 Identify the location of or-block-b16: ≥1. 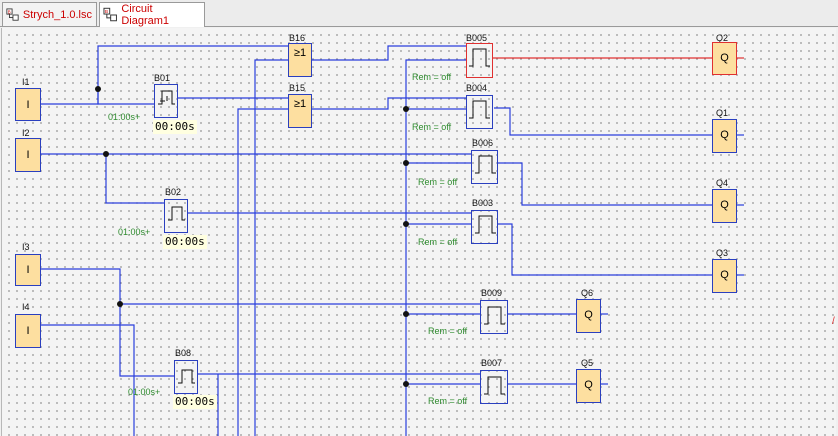
(300, 60).